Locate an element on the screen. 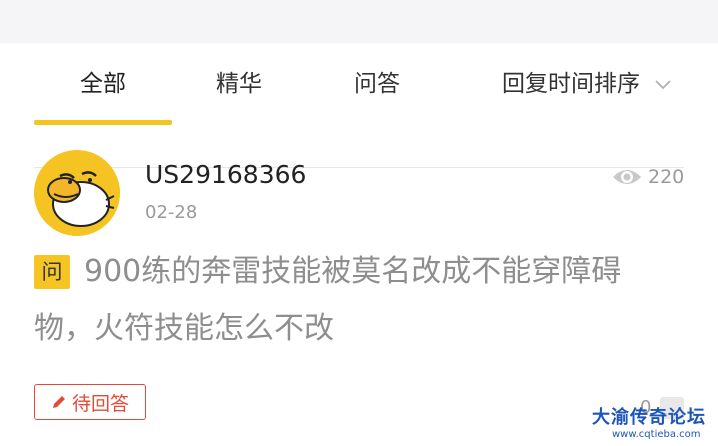  tab-qa: 问答 is located at coordinates (377, 84).